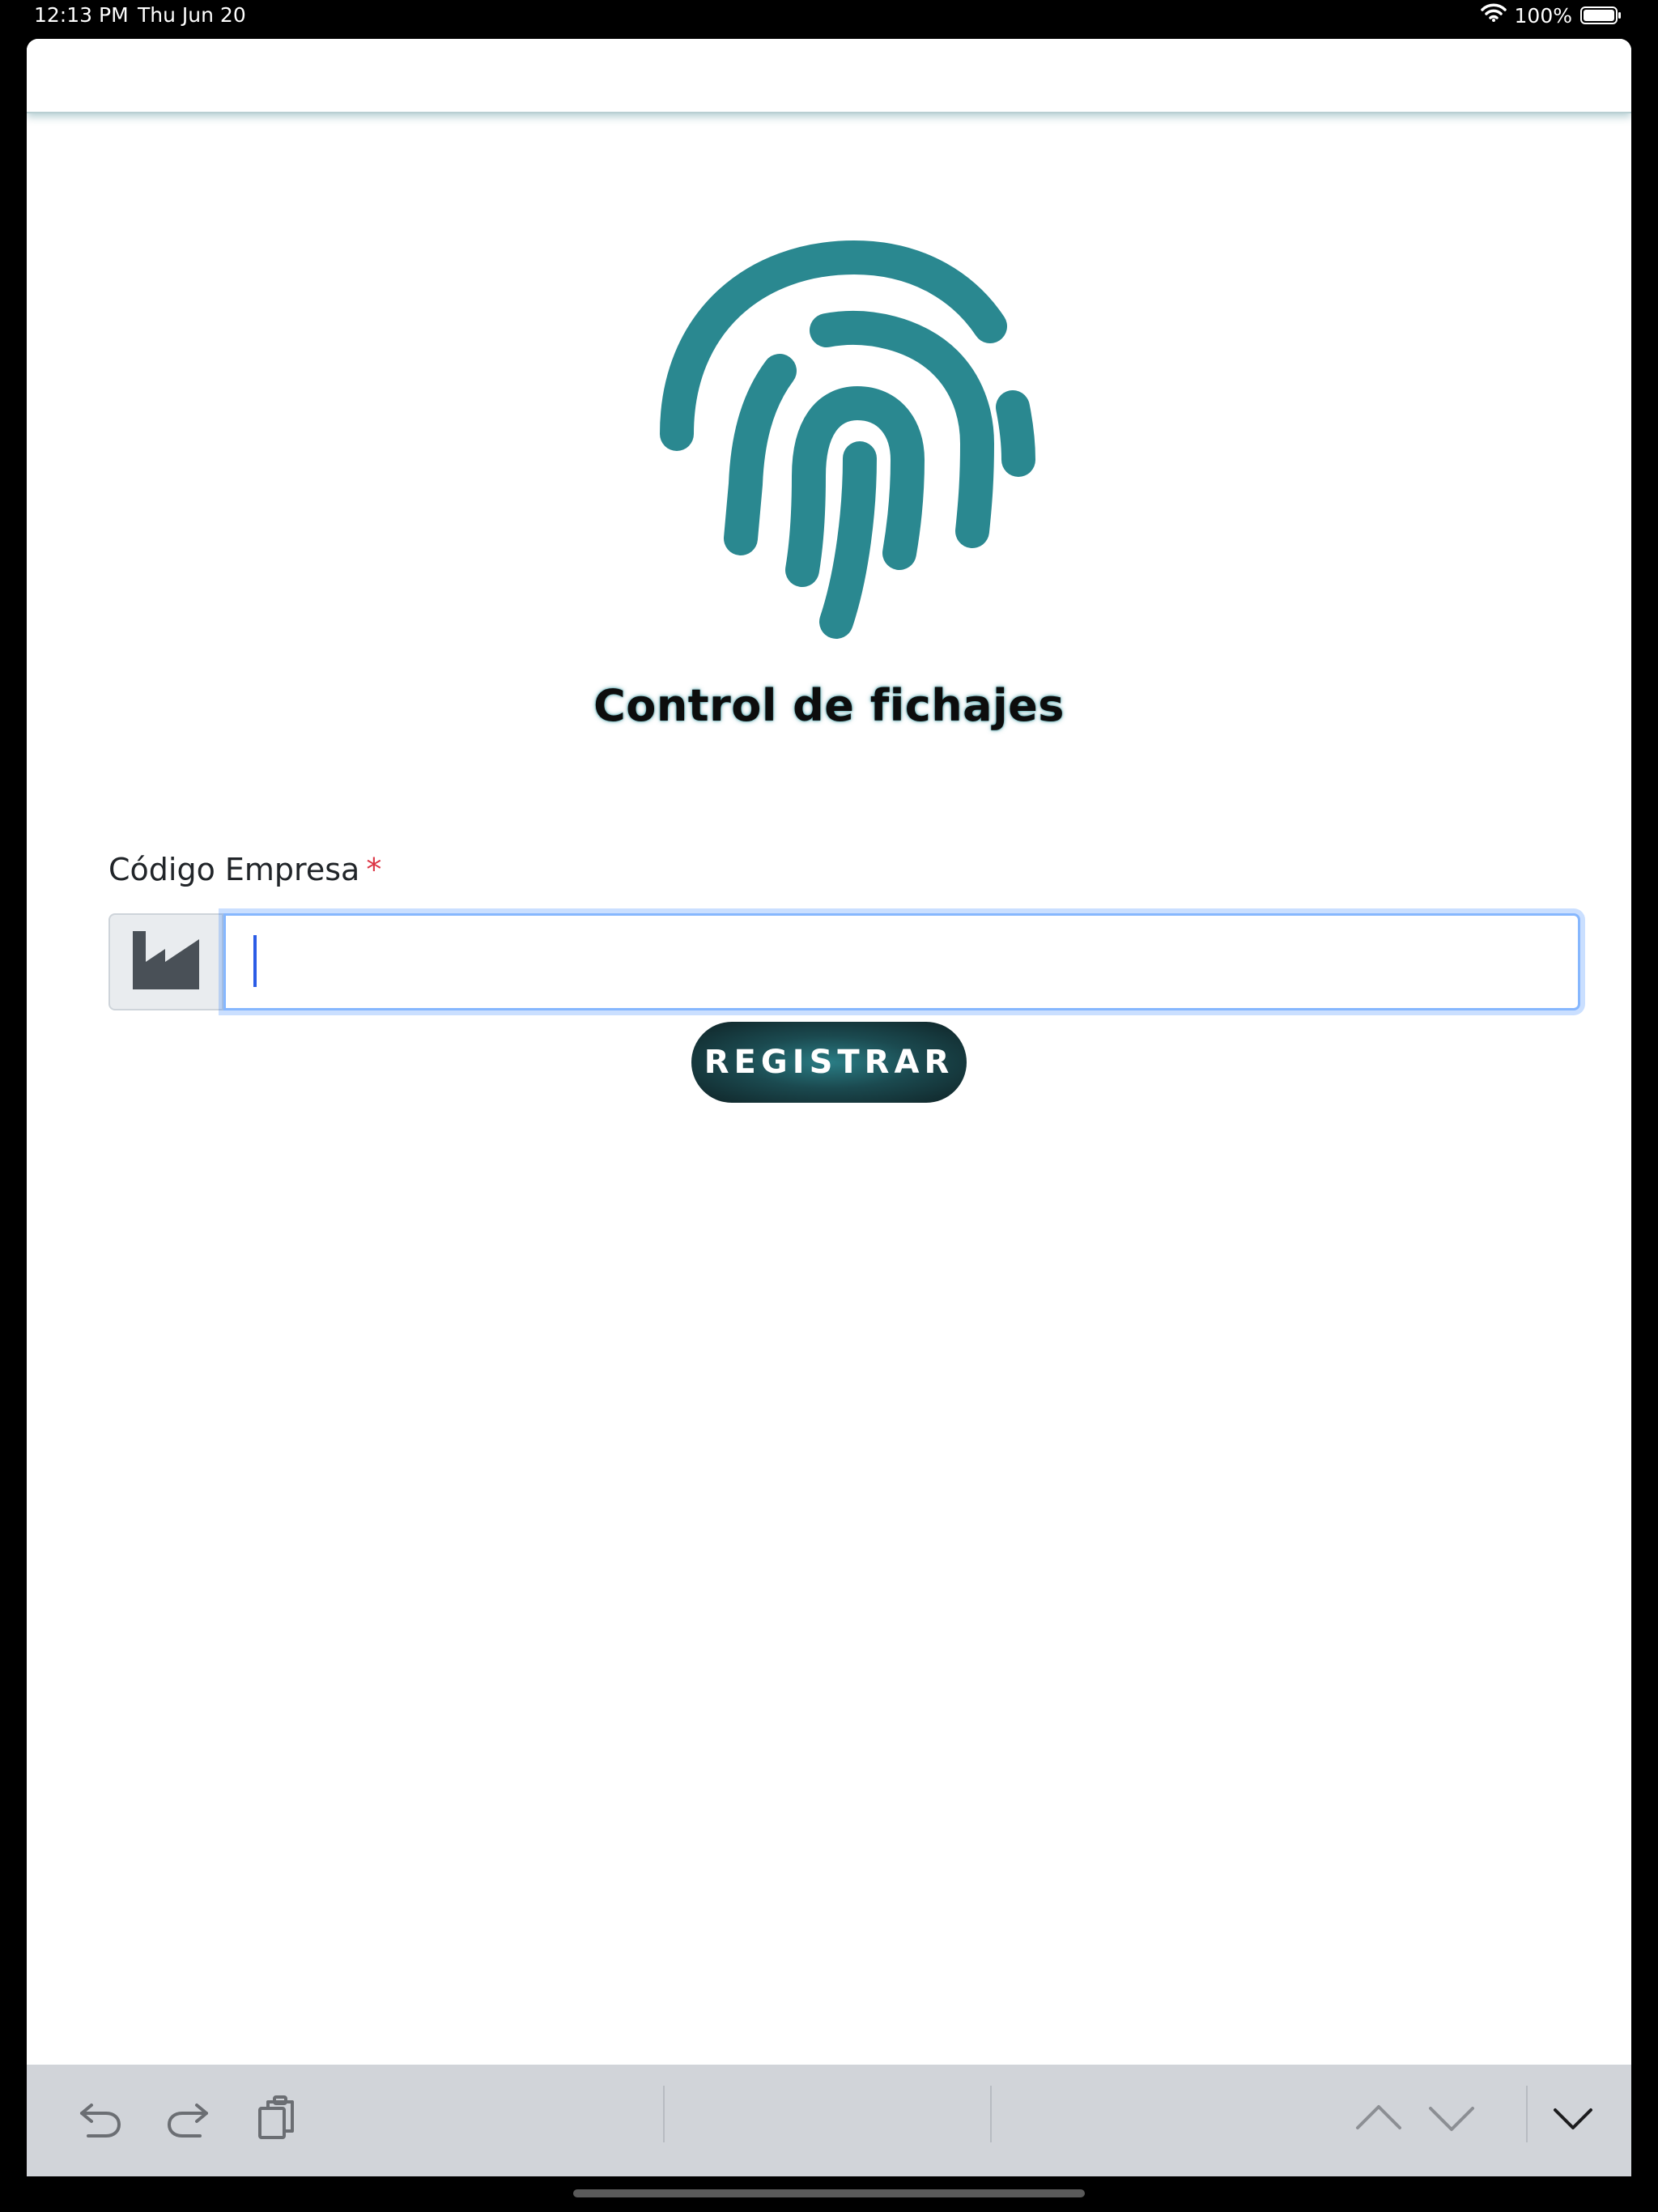 This screenshot has height=2212, width=1658. I want to click on nav-bar, so click(829, 76).